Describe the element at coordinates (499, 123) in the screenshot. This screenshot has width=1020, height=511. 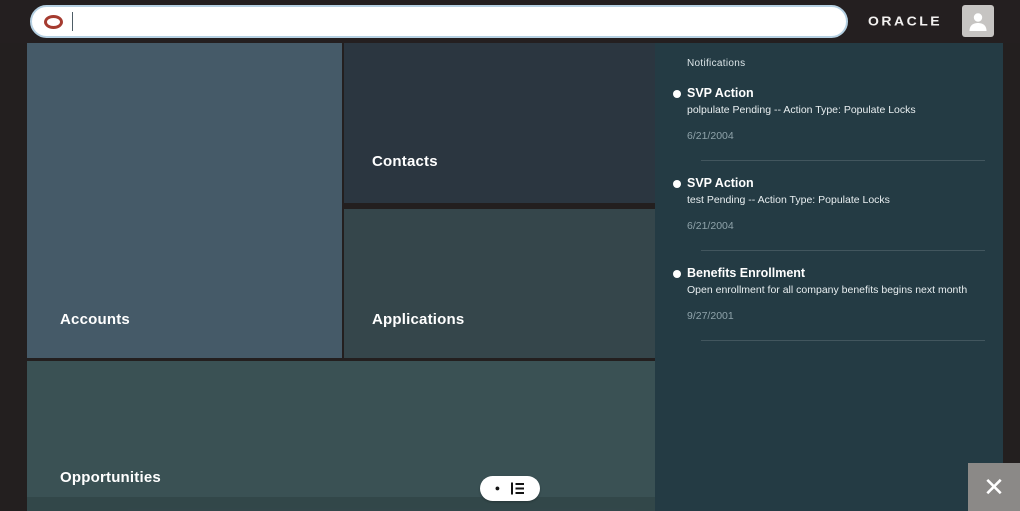
I see `tile-contacts: Contacts` at that location.